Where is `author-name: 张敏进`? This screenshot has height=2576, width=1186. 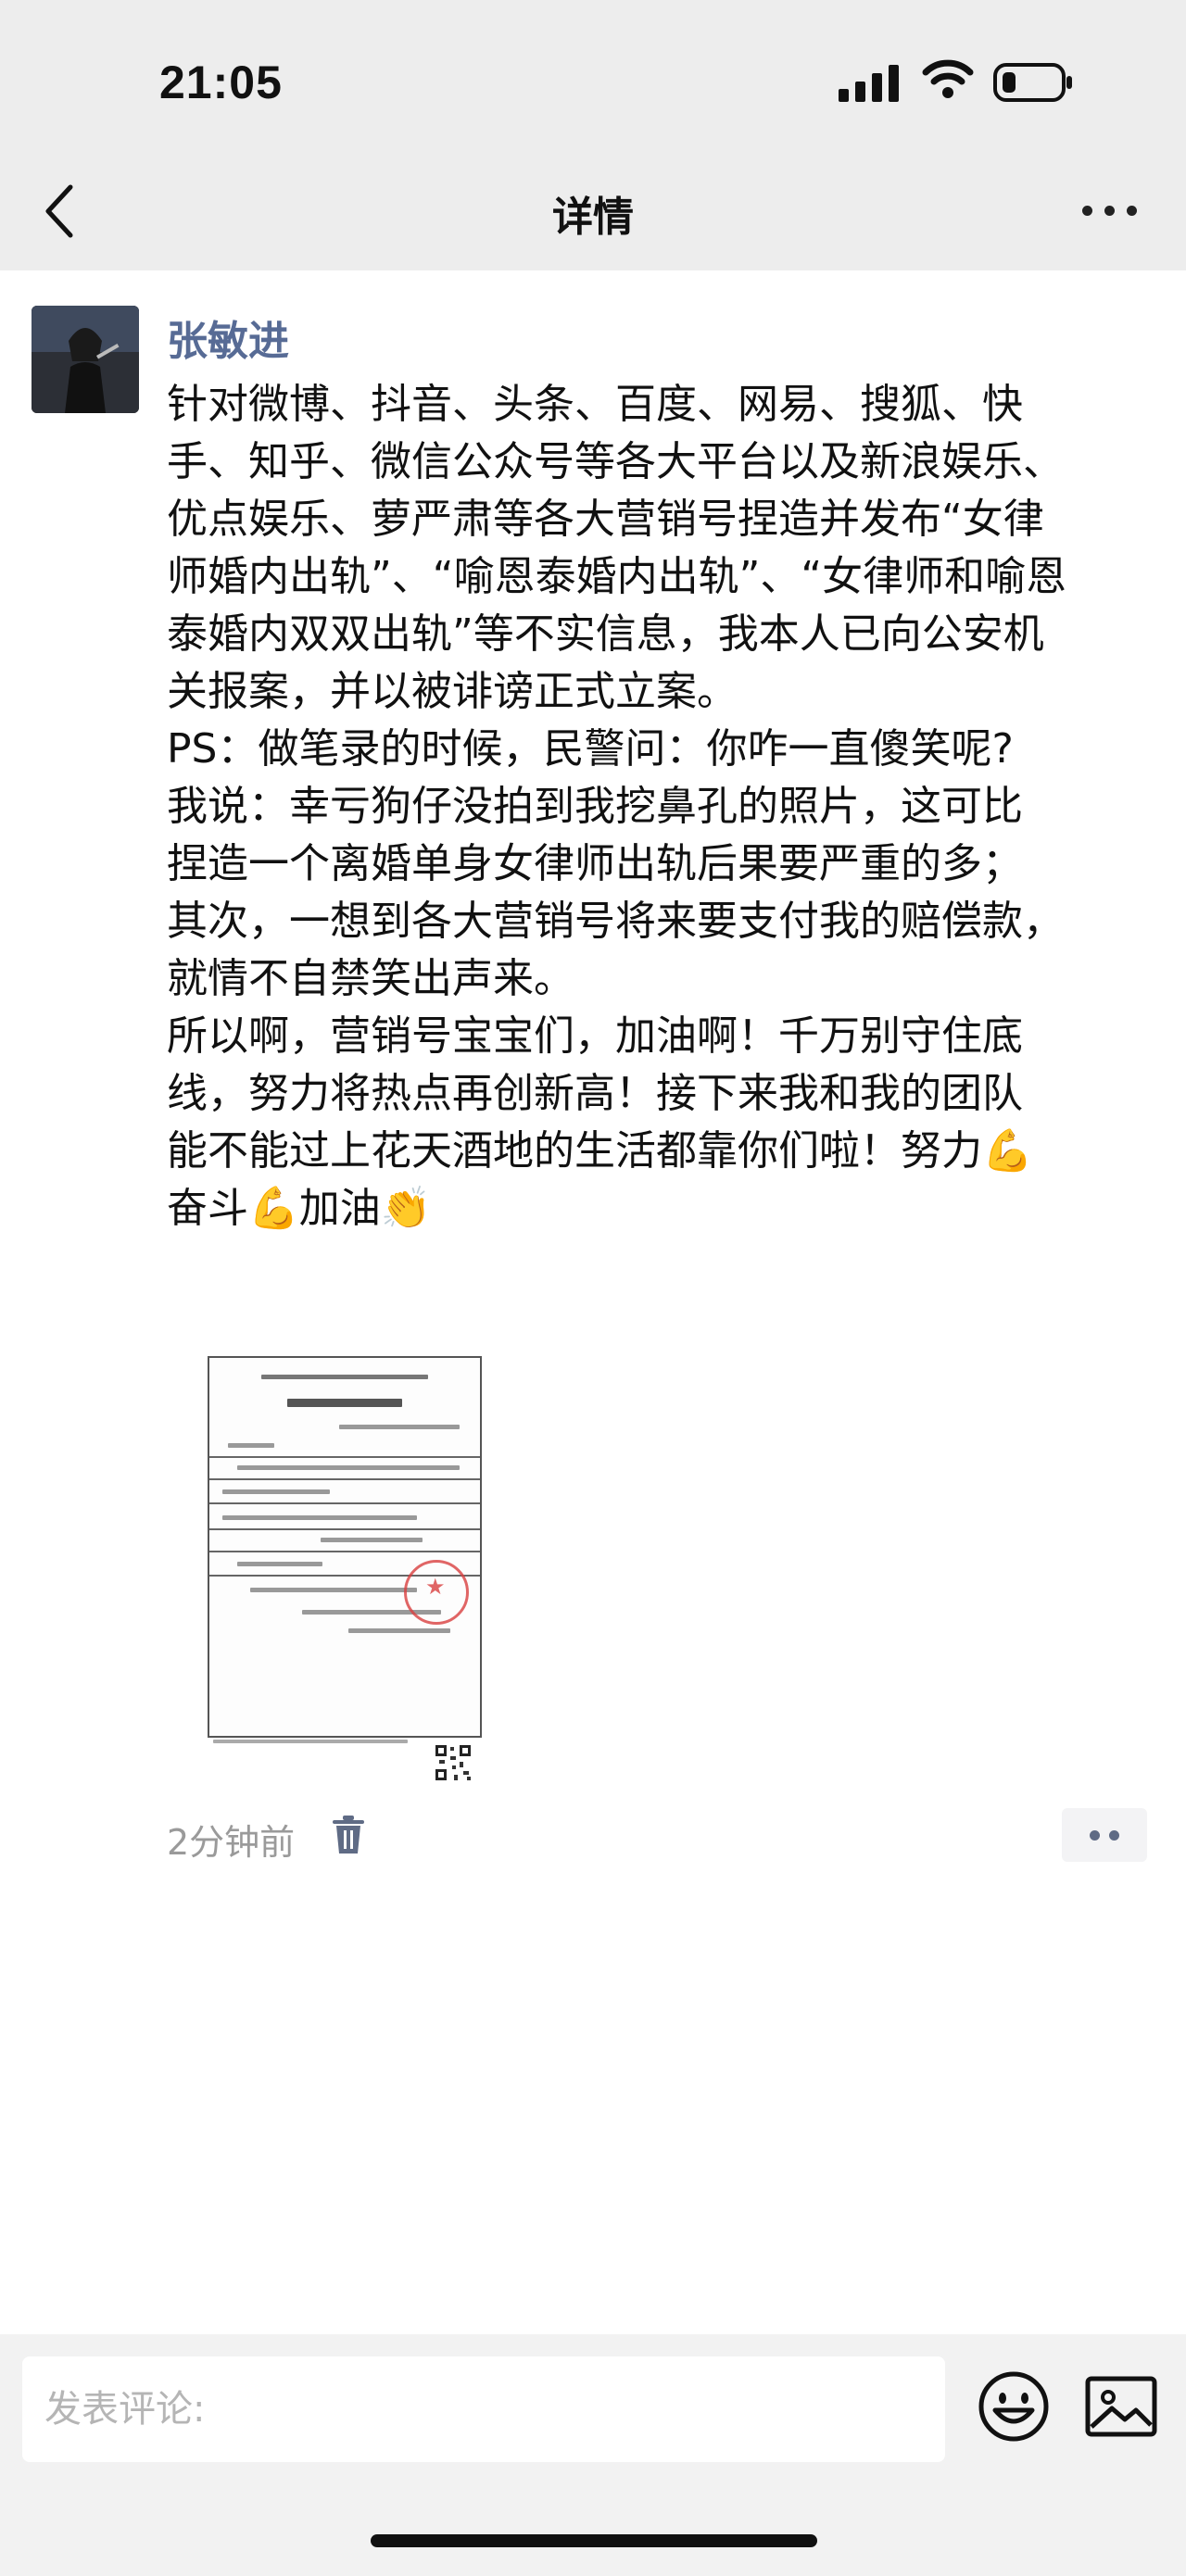
author-name: 张敏进 is located at coordinates (228, 337).